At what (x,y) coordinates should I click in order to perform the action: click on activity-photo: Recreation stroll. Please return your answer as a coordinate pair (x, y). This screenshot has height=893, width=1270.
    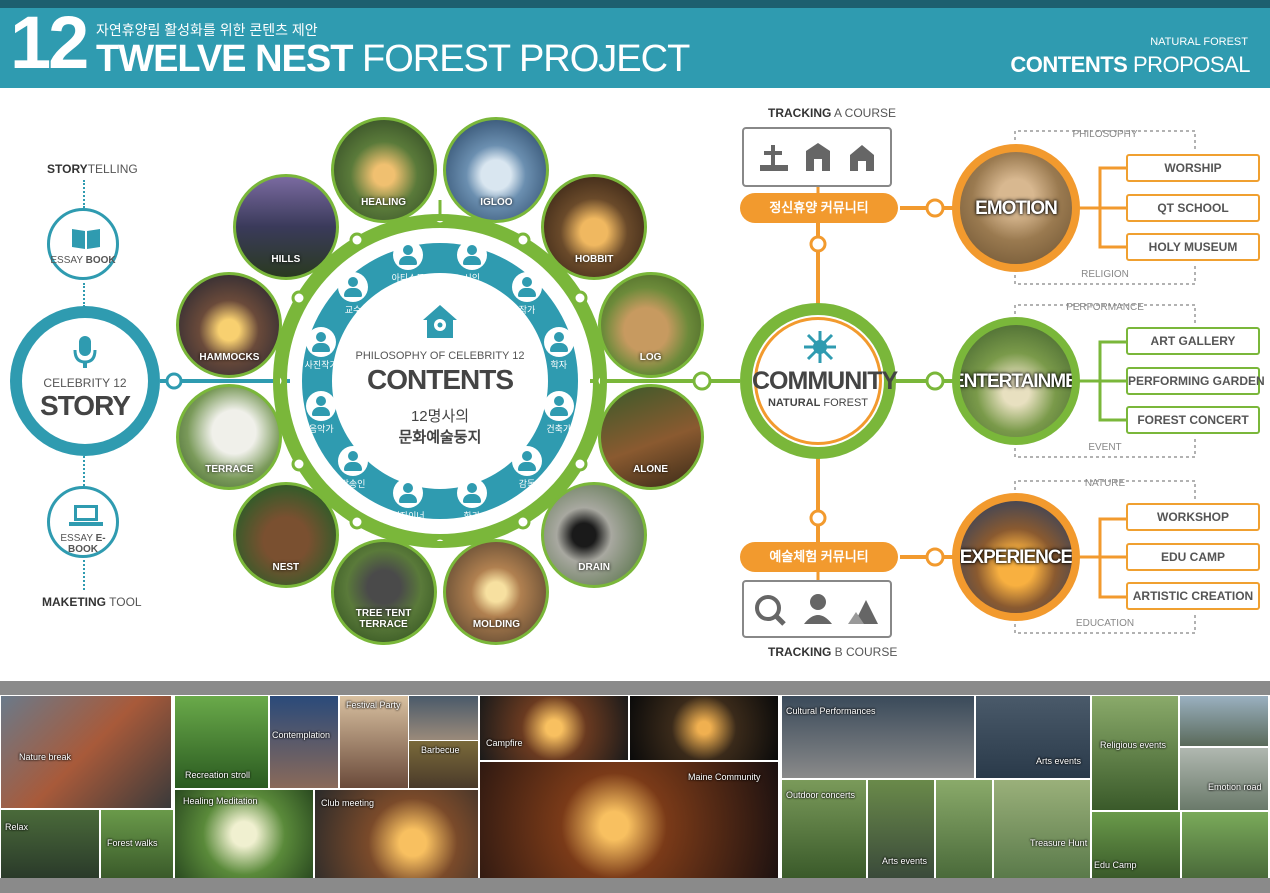
    Looking at the image, I should click on (221, 742).